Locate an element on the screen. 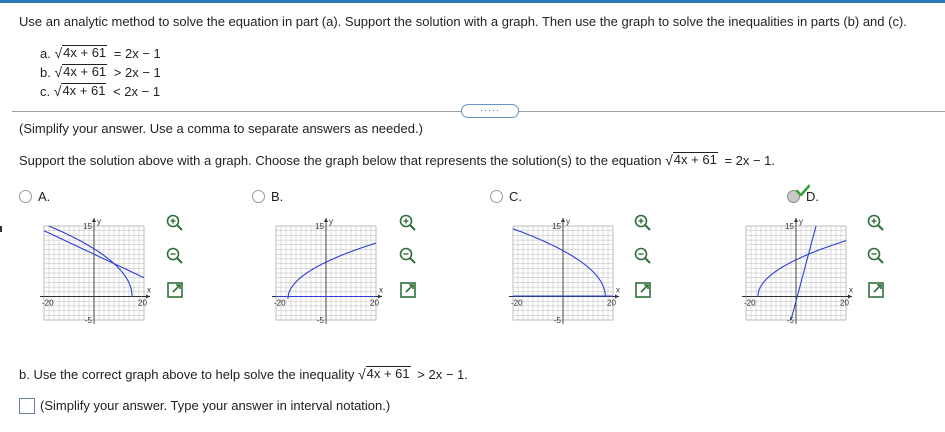  support-question-sqrt: √ 4x + 61 is located at coordinates (691, 159).